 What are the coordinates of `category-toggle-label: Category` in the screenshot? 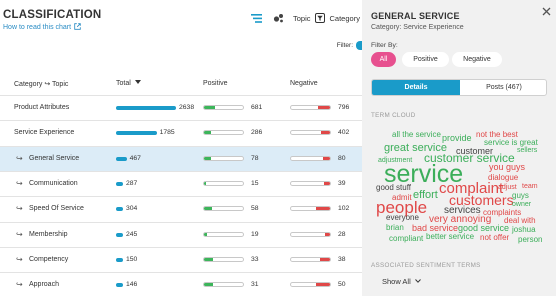 It's located at (345, 18).